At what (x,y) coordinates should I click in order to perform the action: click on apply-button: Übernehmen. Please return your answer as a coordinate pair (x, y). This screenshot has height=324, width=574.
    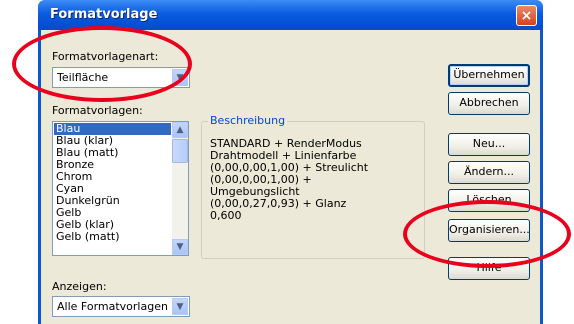
    Looking at the image, I should click on (489, 75).